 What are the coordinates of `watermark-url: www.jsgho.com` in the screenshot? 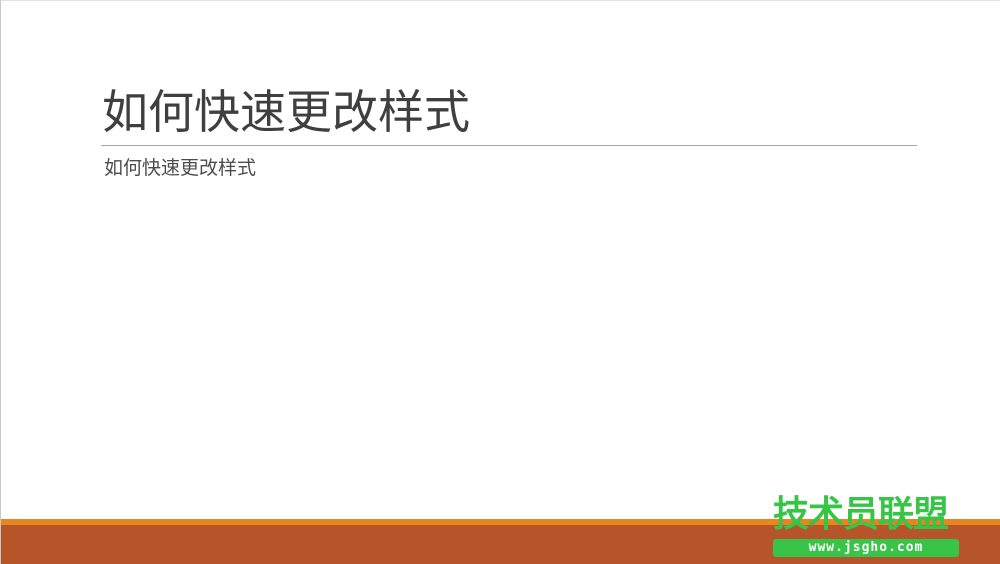 It's located at (866, 548).